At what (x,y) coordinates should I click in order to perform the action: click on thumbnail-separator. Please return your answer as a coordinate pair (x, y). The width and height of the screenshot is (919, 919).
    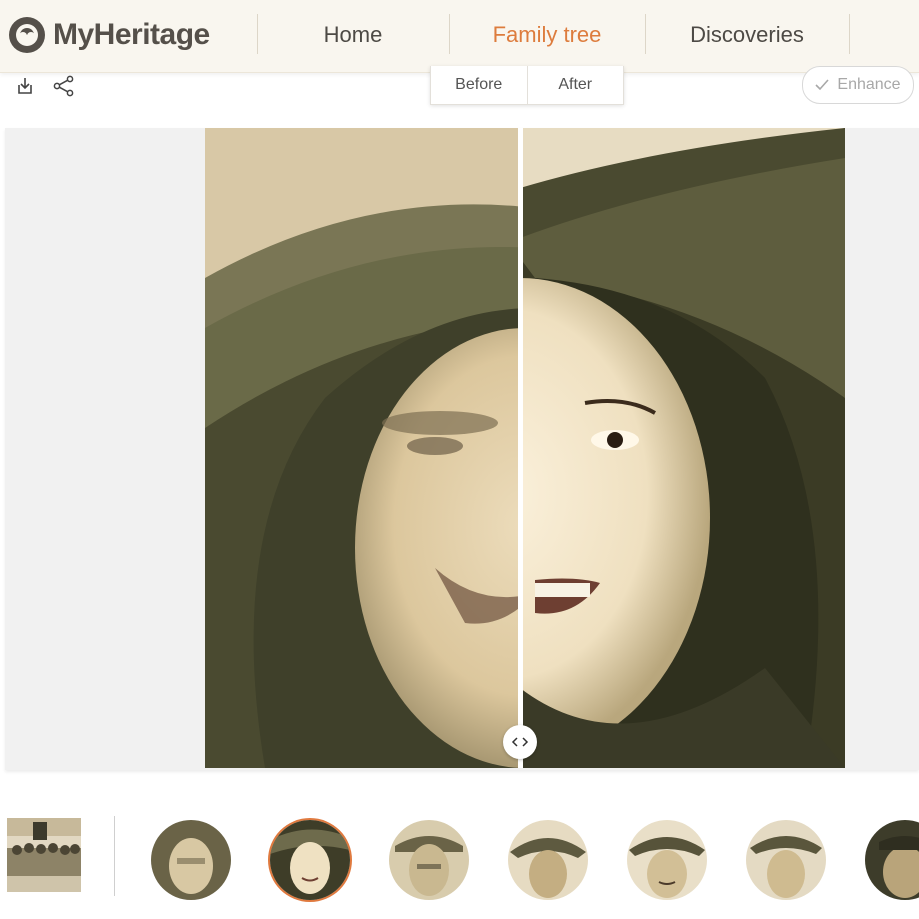
    Looking at the image, I should click on (114, 856).